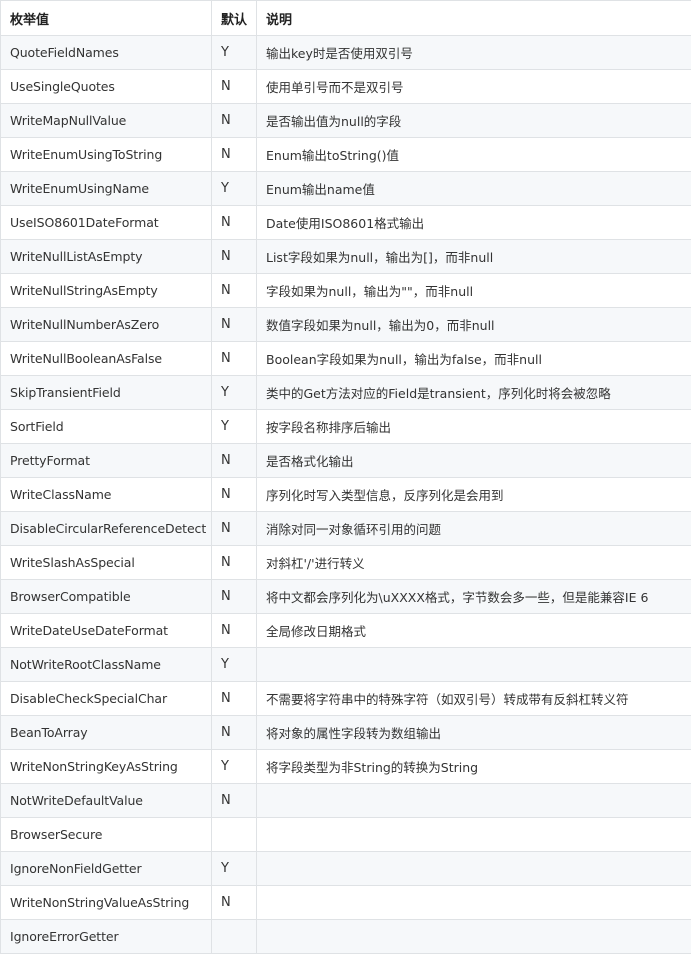 Image resolution: width=691 pixels, height=957 pixels. What do you see at coordinates (106, 86) in the screenshot?
I see `enum-name-cell: UseSingleQuotes` at bounding box center [106, 86].